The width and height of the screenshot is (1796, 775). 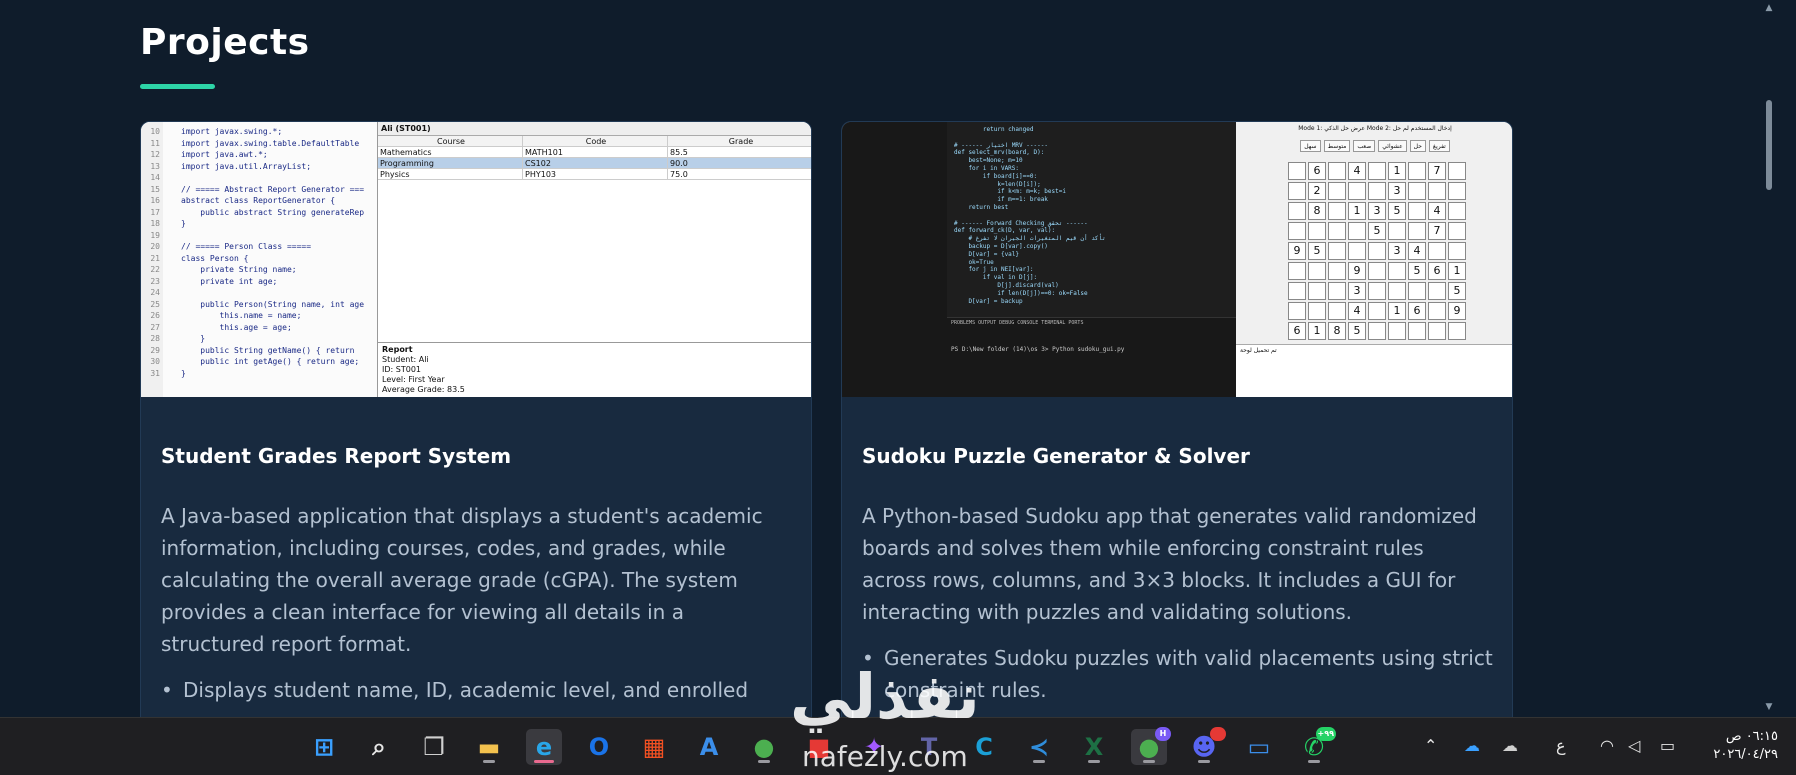 What do you see at coordinates (739, 174) in the screenshot?
I see `table-cell: 75.0` at bounding box center [739, 174].